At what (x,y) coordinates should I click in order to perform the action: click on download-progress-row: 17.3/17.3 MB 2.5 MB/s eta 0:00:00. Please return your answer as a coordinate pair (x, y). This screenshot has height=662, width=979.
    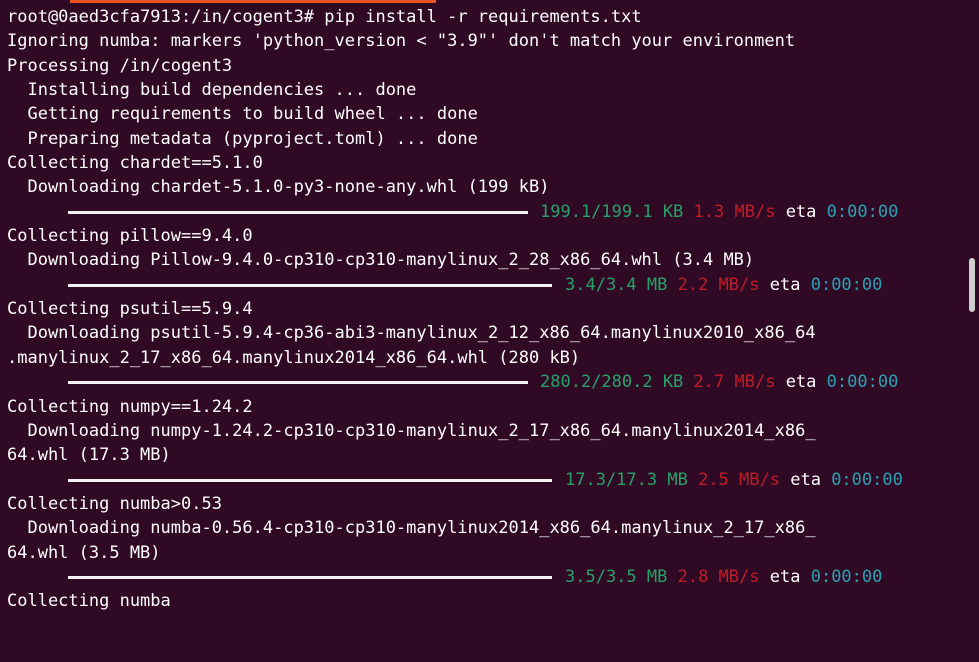
    Looking at the image, I should click on (485, 480).